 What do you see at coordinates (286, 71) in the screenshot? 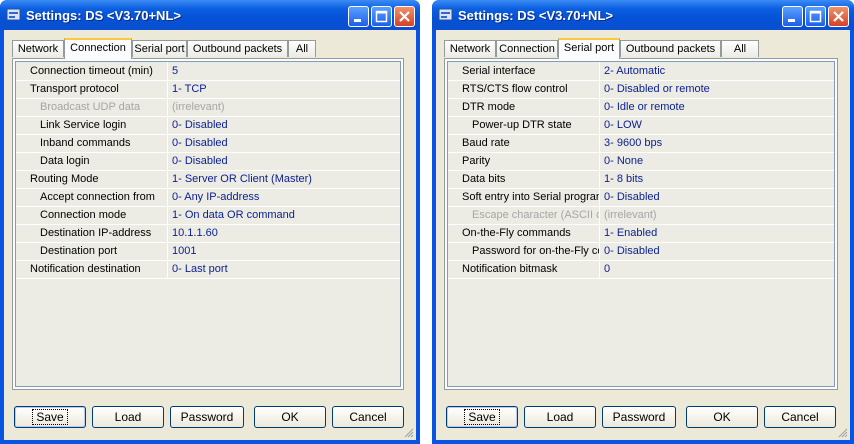
I see `setting-value: 5` at bounding box center [286, 71].